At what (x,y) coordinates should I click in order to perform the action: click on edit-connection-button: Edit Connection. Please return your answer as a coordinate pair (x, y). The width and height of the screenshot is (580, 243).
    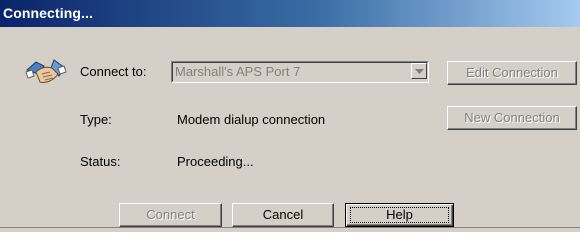
    Looking at the image, I should click on (512, 73).